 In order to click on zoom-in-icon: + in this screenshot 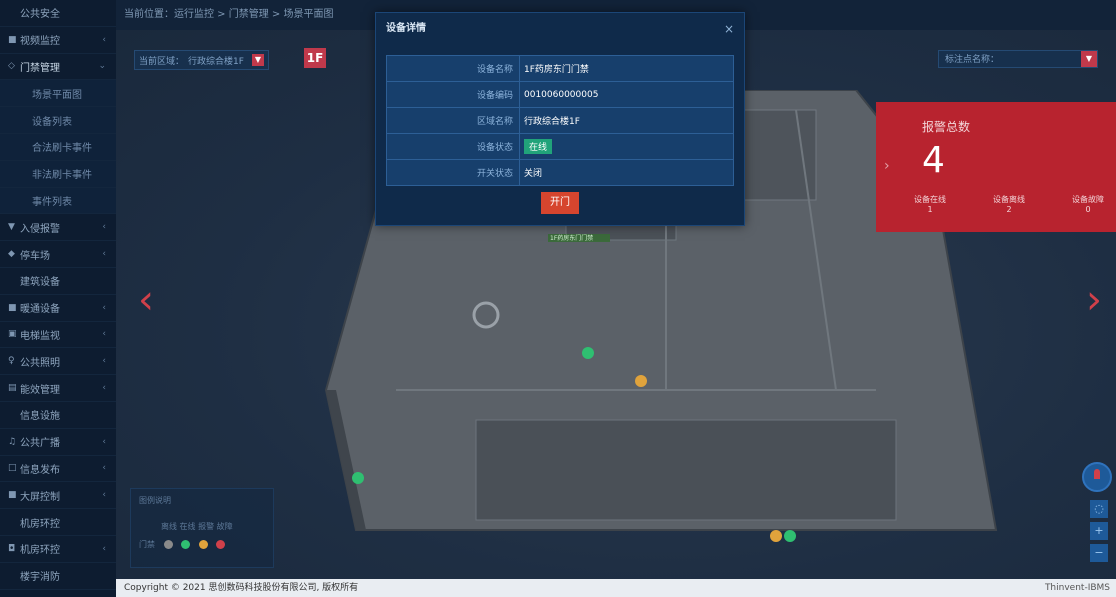, I will do `click(1099, 531)`.